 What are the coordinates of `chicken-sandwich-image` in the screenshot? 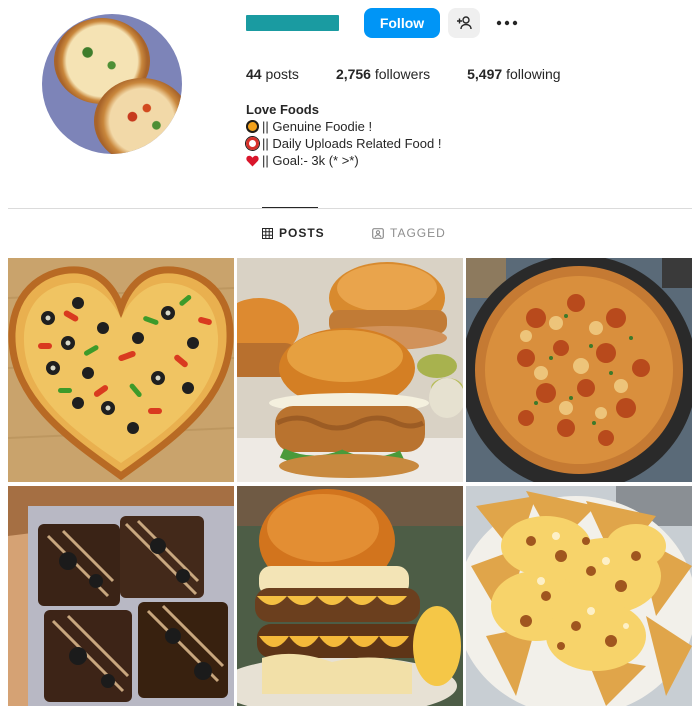 It's located at (350, 370).